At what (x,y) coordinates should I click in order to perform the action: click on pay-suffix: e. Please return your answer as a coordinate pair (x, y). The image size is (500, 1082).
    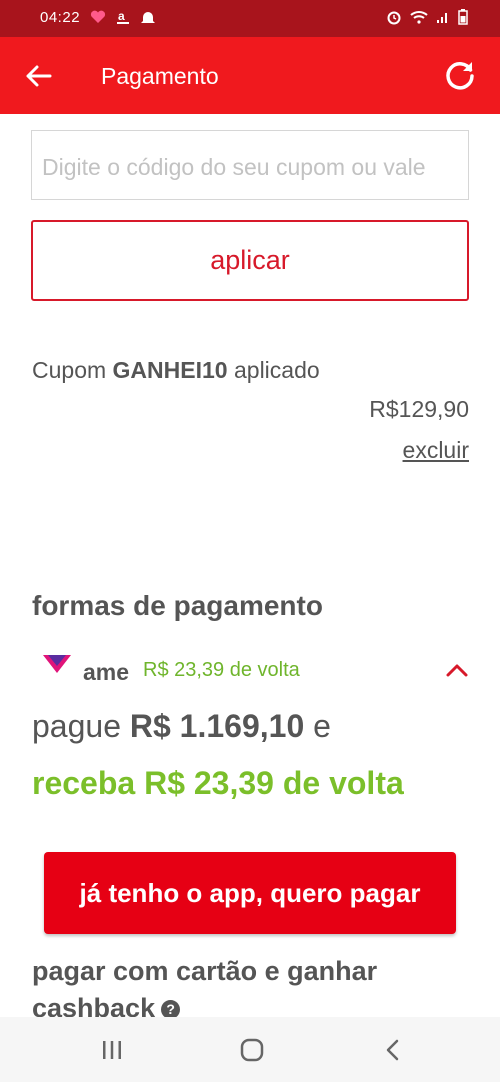
    Looking at the image, I should click on (322, 726).